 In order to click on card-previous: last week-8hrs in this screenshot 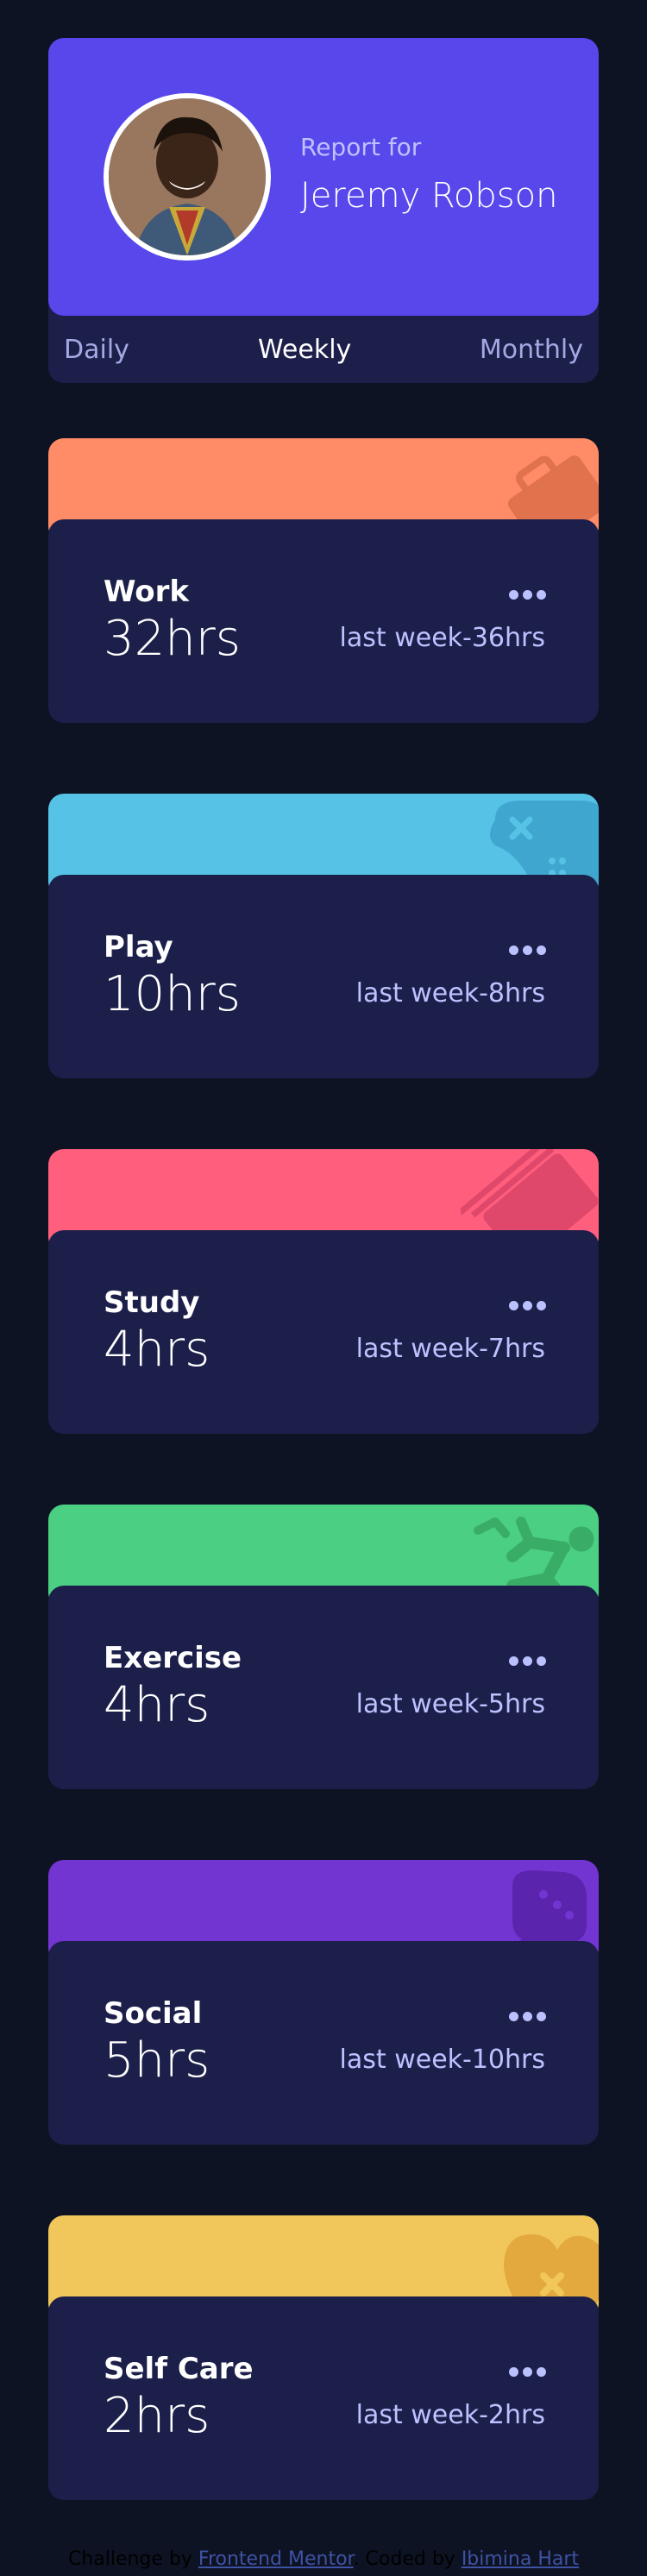, I will do `click(450, 993)`.